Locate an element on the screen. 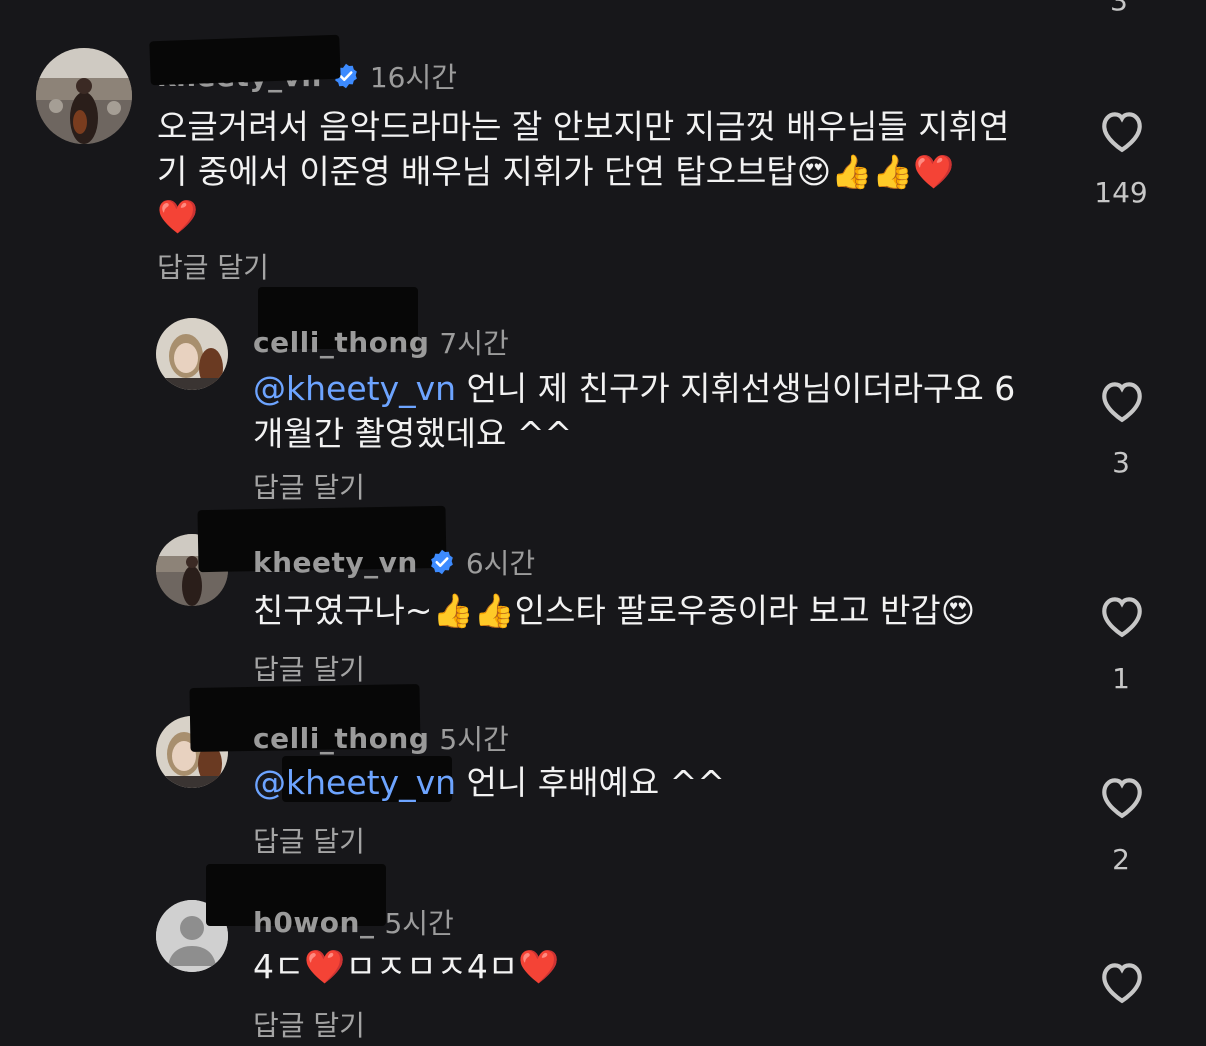 Image resolution: width=1206 pixels, height=1046 pixels. comment-meta: kheety_vn 6시간 is located at coordinates (394, 562).